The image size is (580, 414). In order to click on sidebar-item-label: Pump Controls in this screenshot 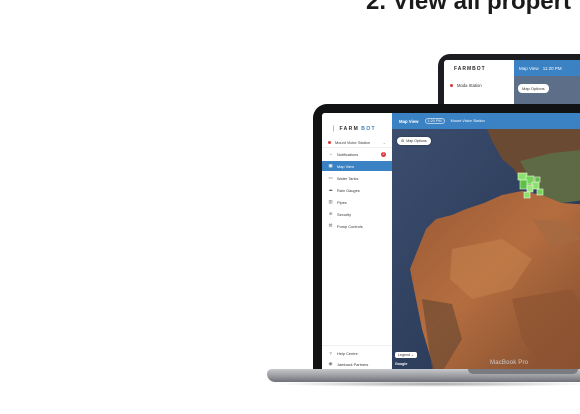, I will do `click(350, 226)`.